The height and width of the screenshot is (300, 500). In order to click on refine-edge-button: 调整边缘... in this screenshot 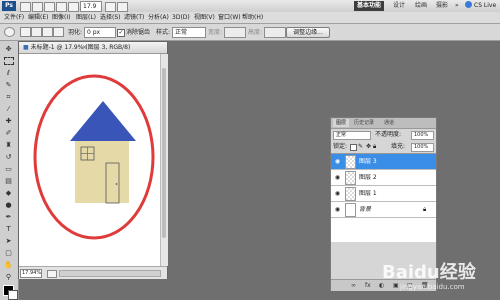, I will do `click(308, 32)`.